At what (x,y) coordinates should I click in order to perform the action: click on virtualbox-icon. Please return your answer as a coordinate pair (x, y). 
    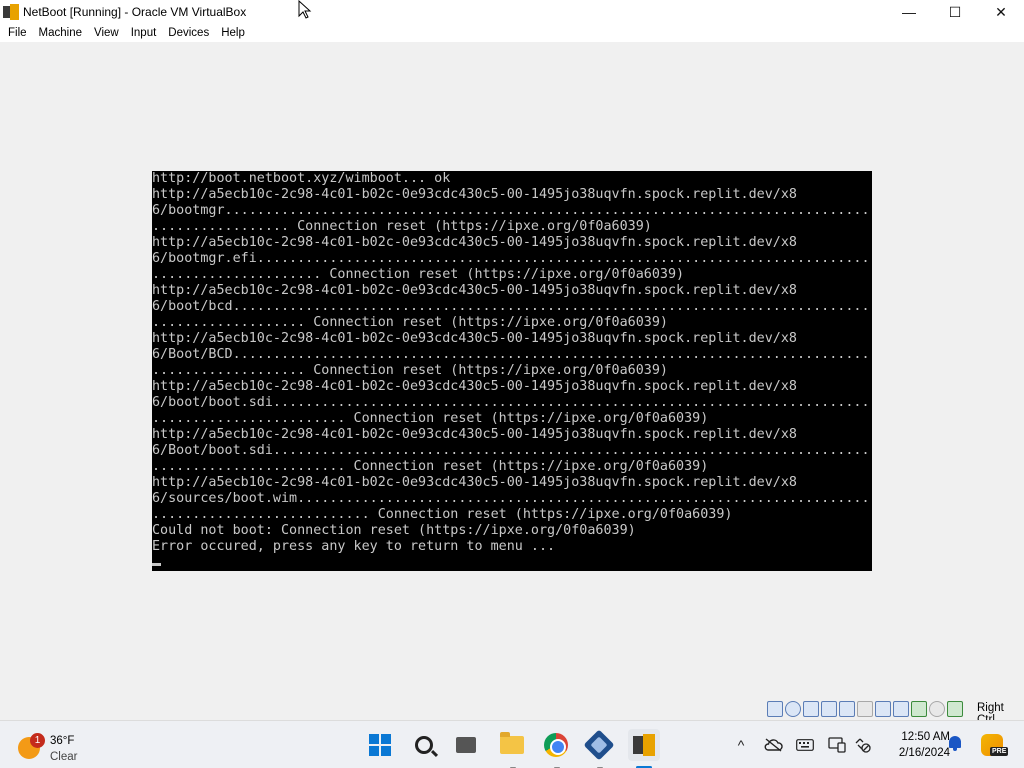
    Looking at the image, I should click on (599, 745).